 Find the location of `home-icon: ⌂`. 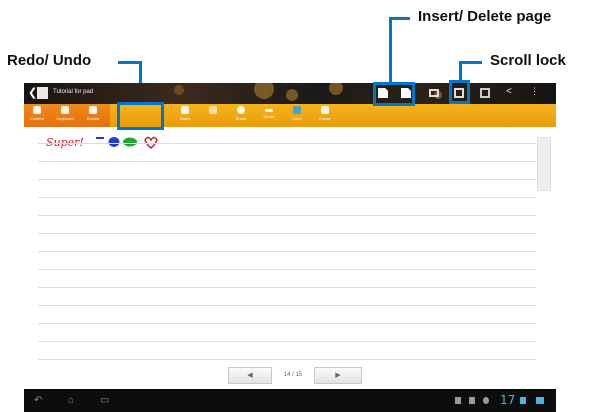

home-icon: ⌂ is located at coordinates (71, 400).